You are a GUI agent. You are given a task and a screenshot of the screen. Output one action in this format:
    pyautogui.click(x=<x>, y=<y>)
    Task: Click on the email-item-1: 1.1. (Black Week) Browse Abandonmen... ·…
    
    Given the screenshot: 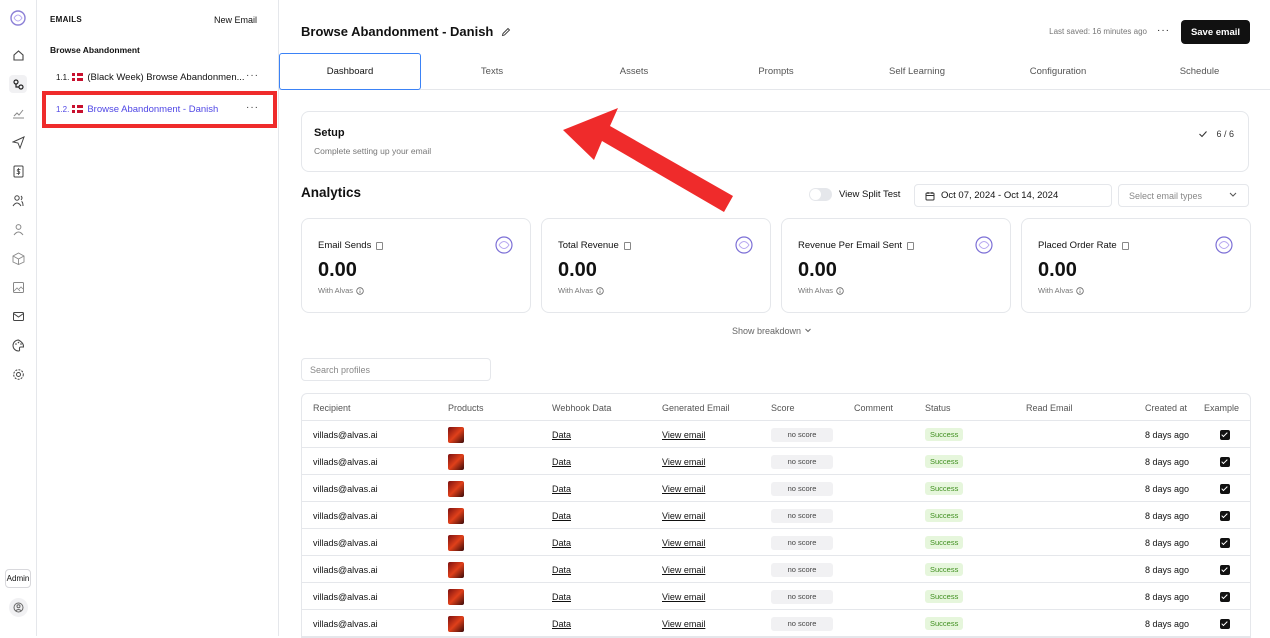 What is the action you would take?
    pyautogui.click(x=158, y=77)
    